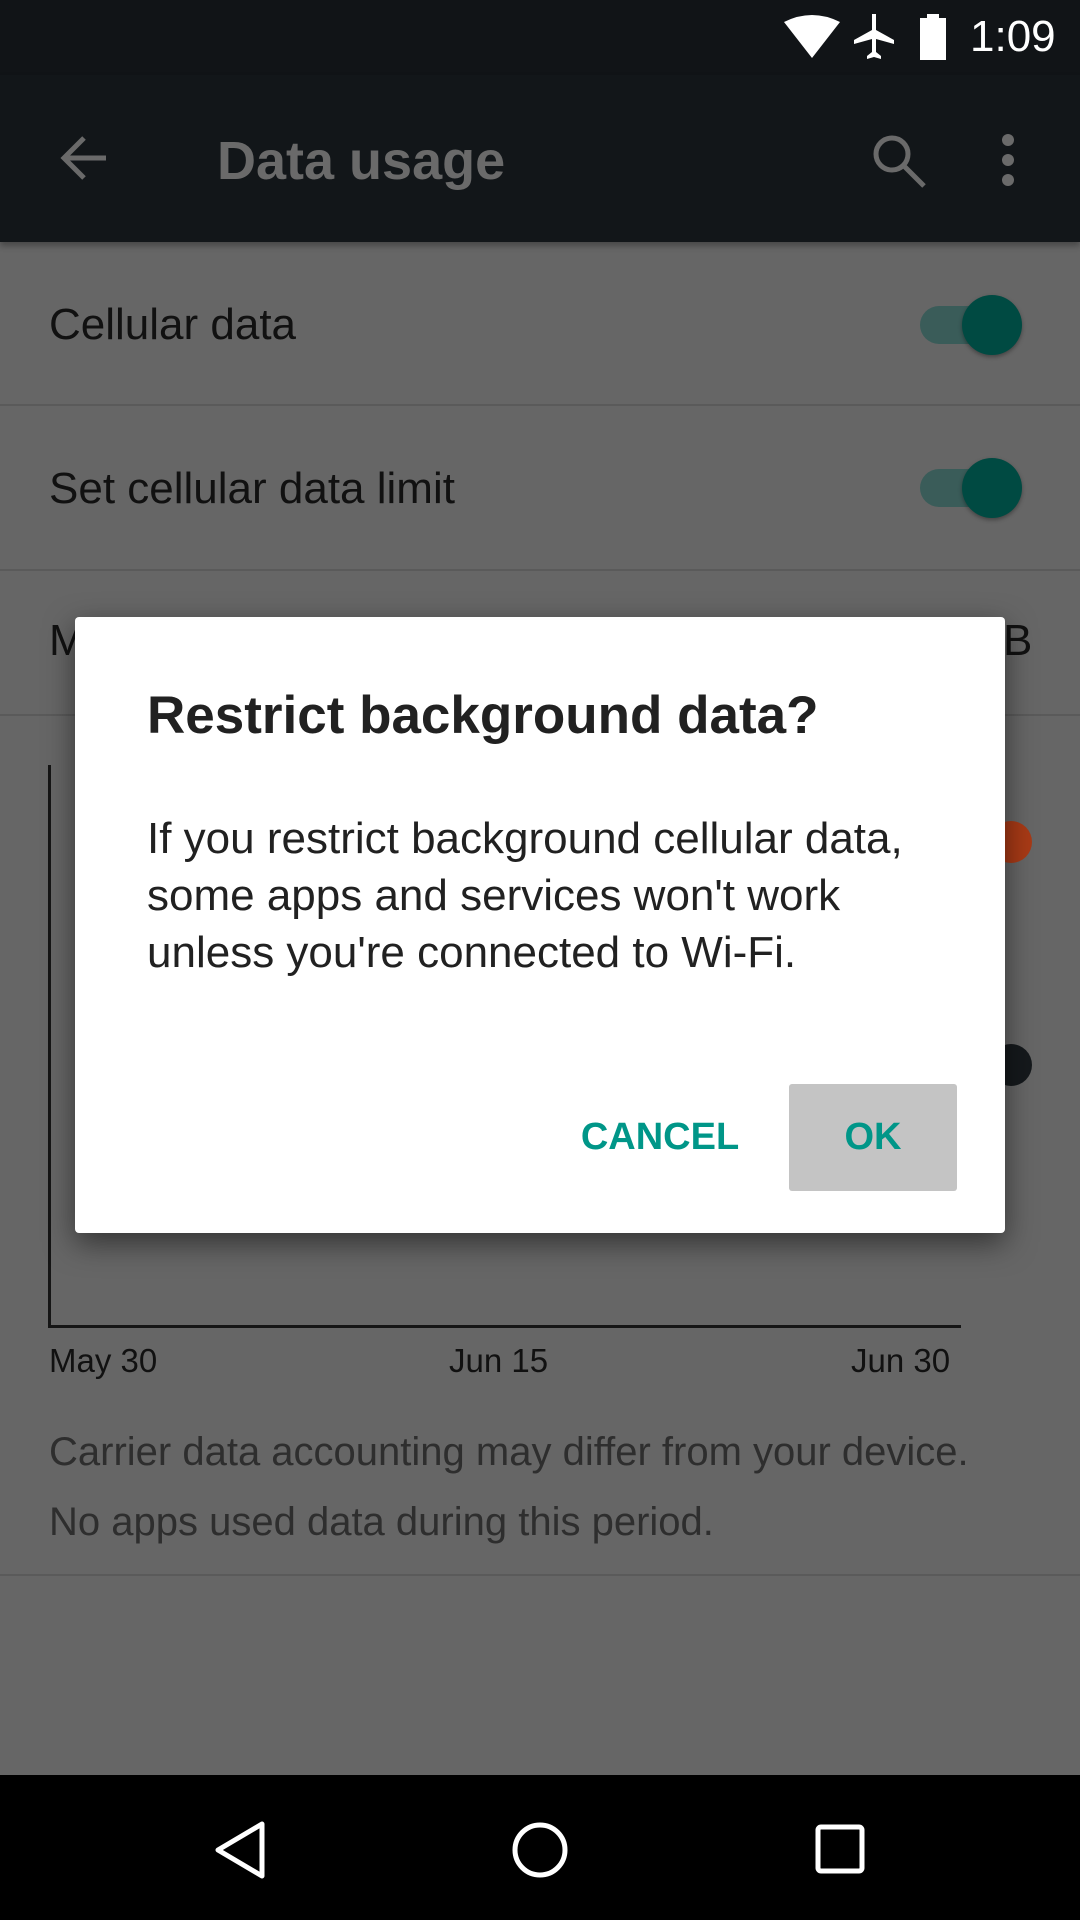  What do you see at coordinates (173, 324) in the screenshot?
I see `cellular-data-label: Cellular data` at bounding box center [173, 324].